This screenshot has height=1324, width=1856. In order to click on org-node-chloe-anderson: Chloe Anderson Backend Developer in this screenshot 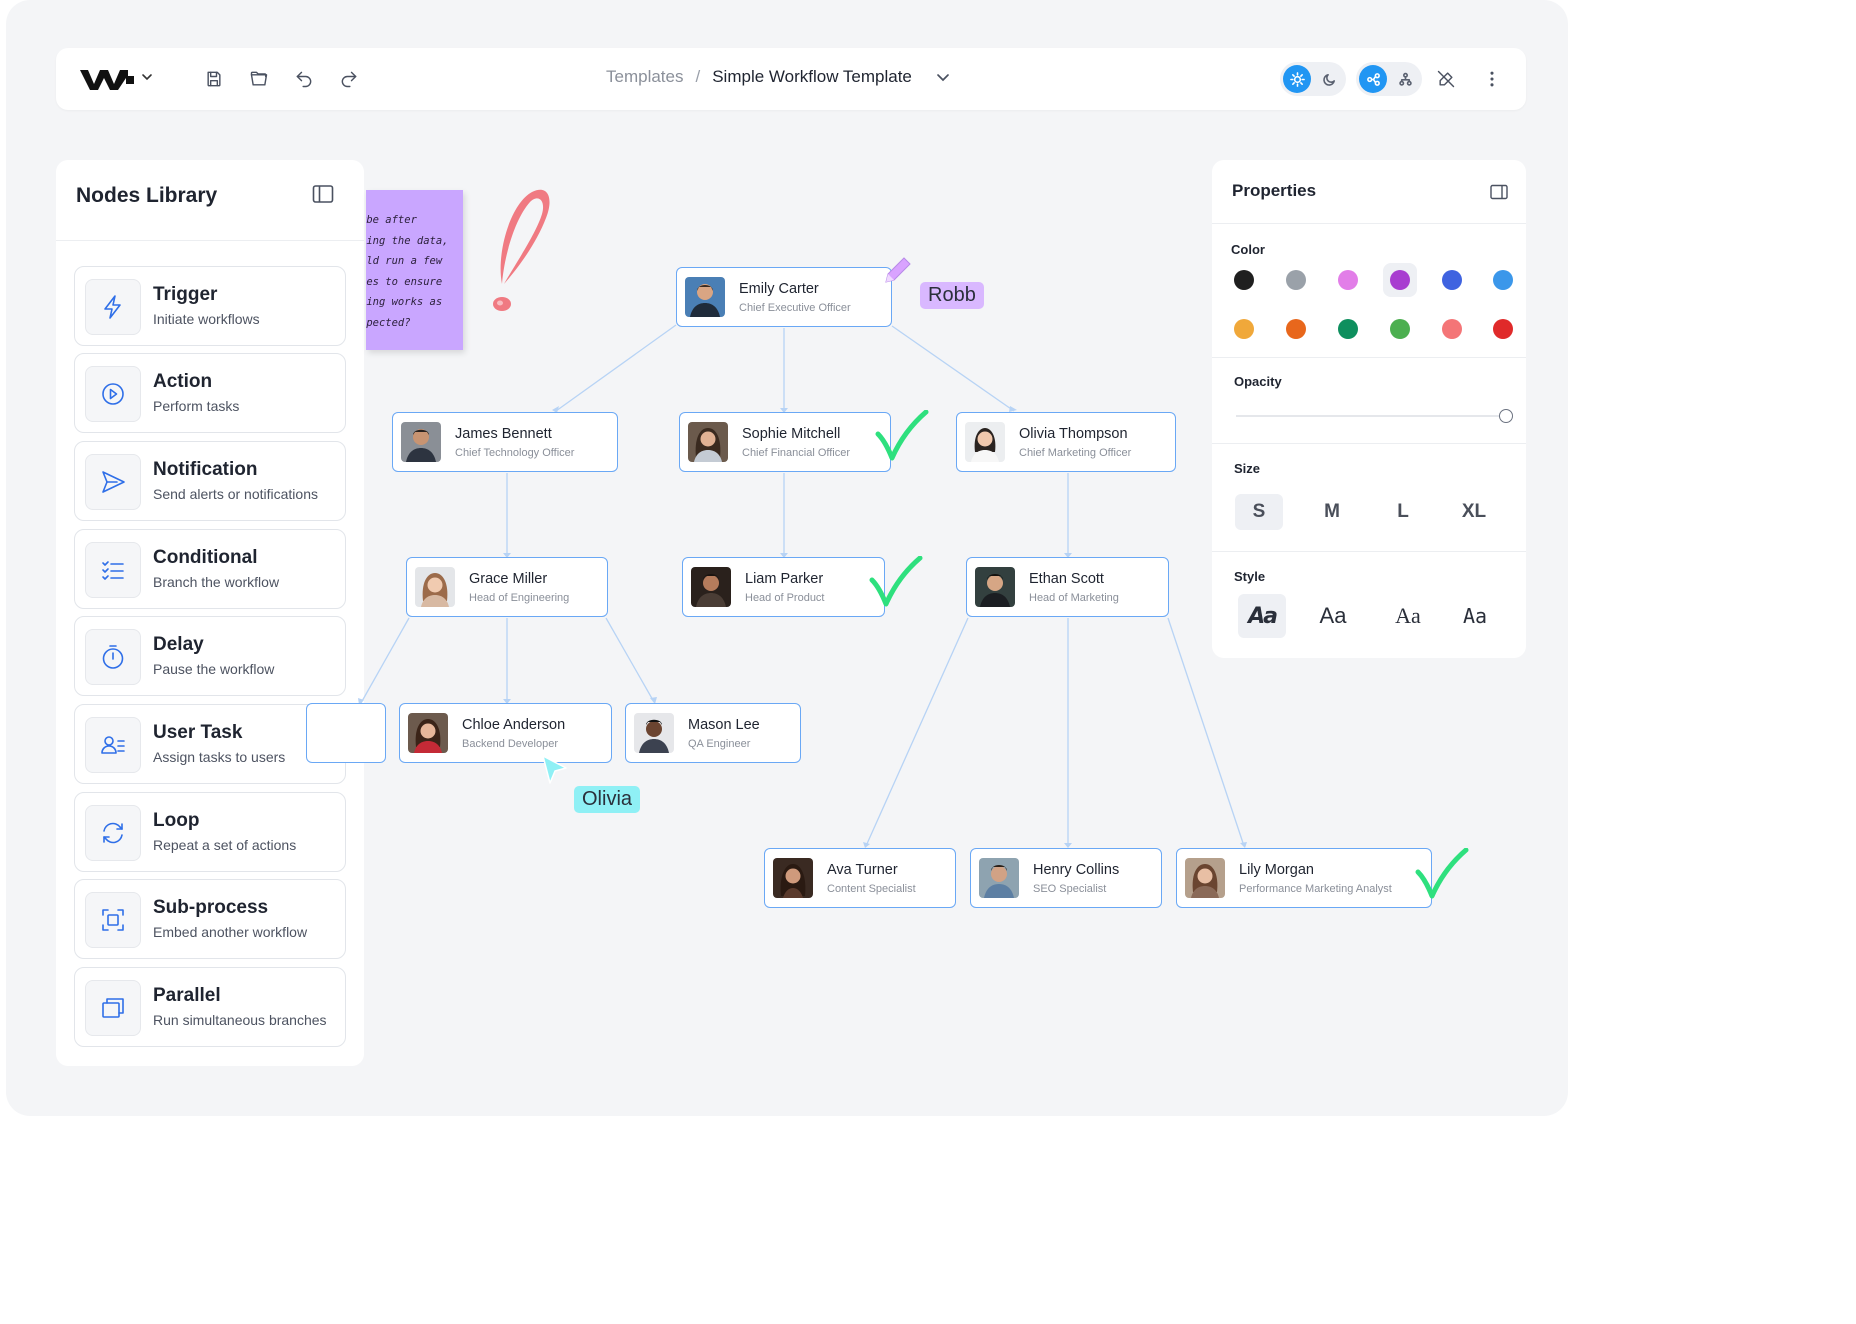, I will do `click(505, 733)`.